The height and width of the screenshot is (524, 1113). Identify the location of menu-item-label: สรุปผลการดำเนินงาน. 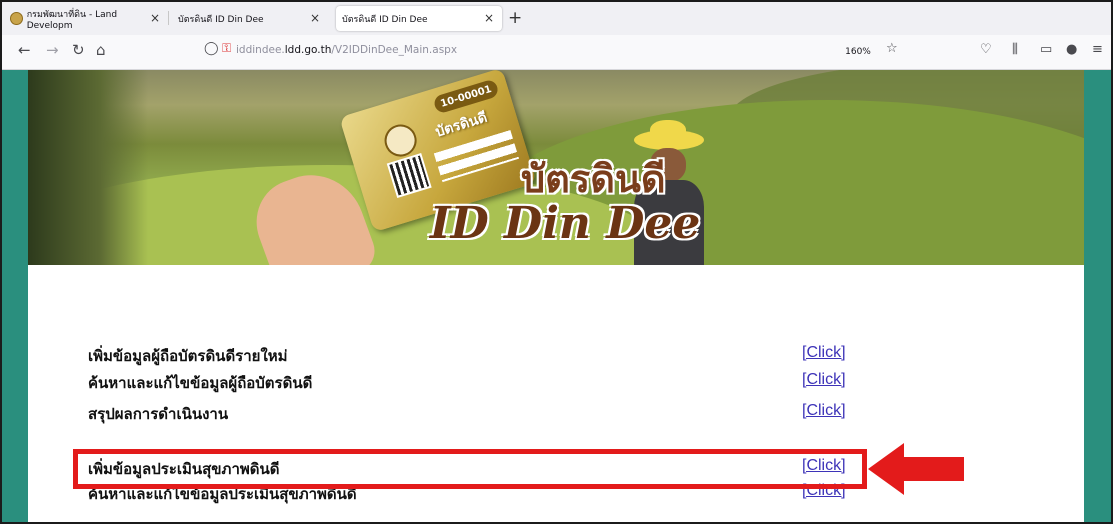
(158, 414).